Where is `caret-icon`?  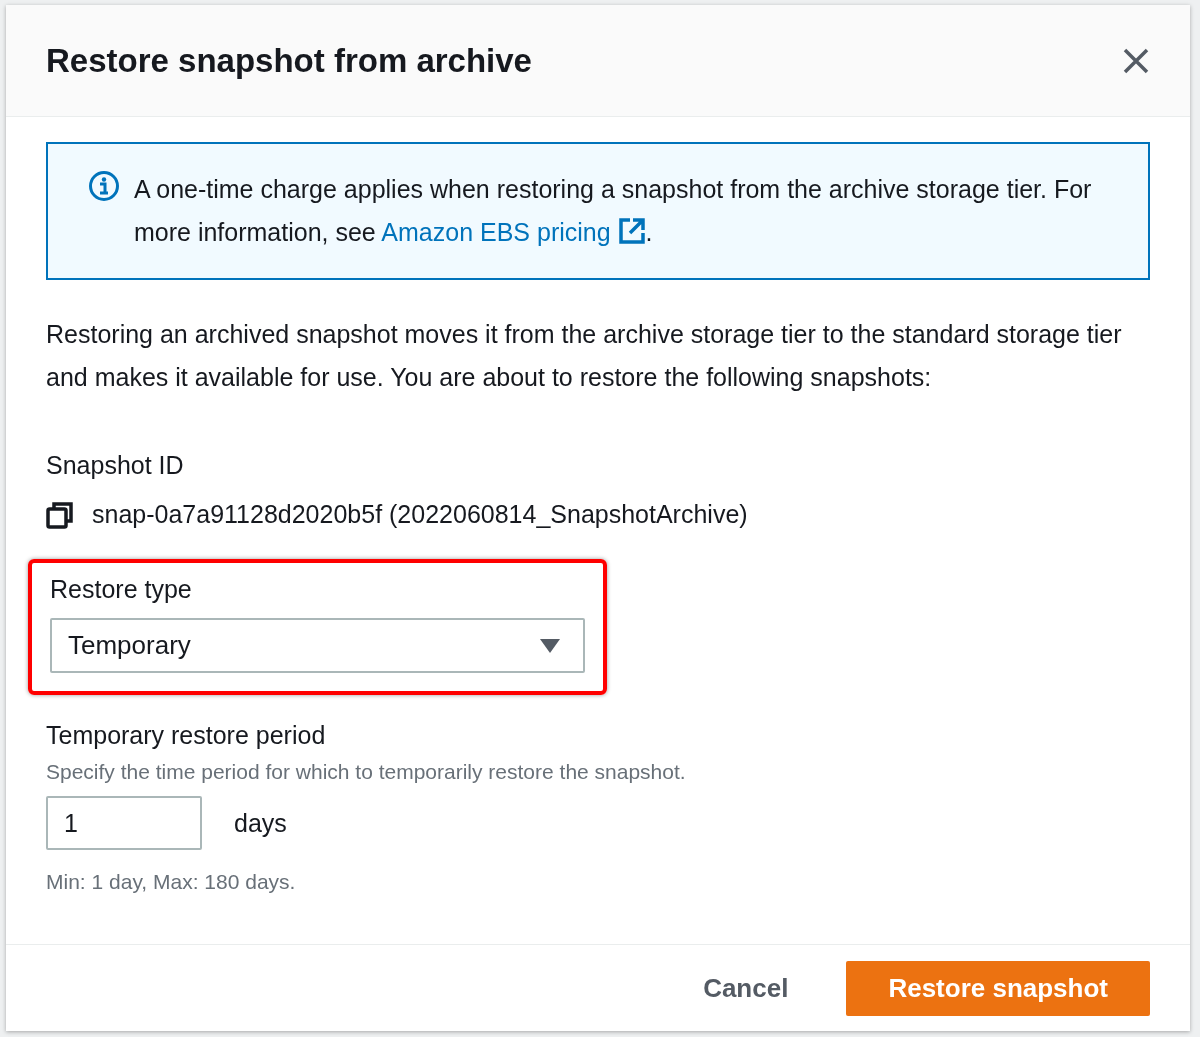
caret-icon is located at coordinates (550, 645).